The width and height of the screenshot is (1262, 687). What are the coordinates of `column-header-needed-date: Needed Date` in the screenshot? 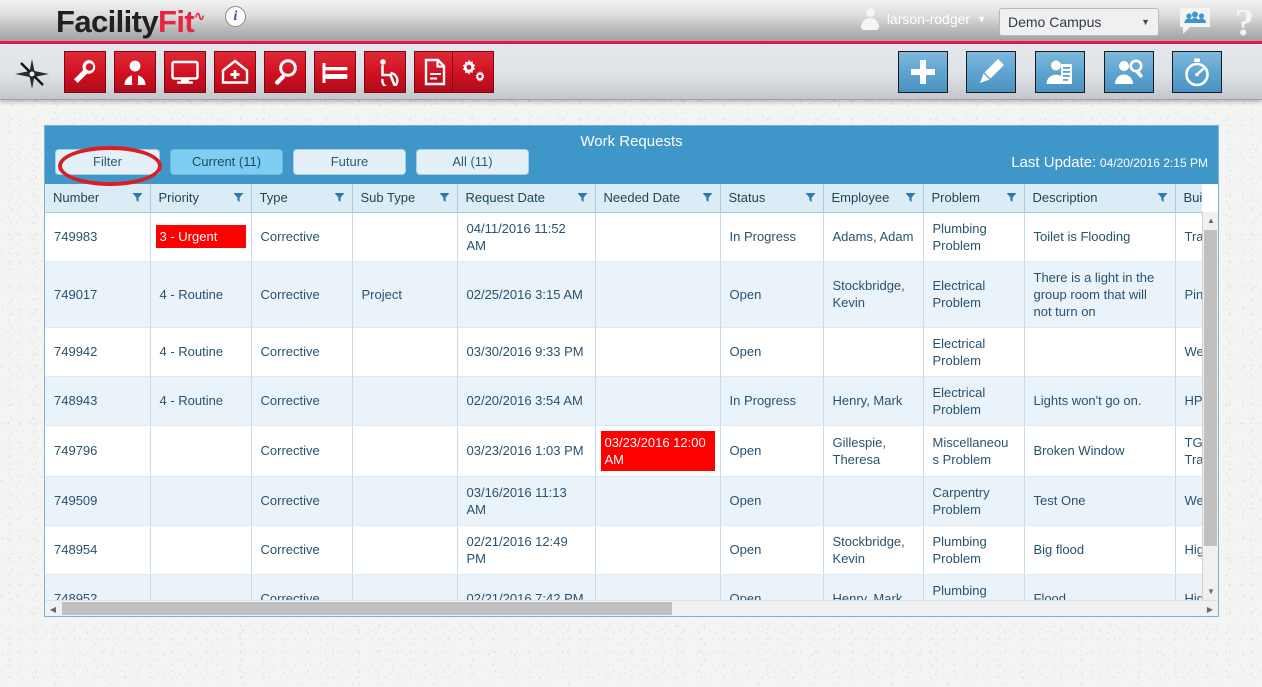 It's located at (658, 198).